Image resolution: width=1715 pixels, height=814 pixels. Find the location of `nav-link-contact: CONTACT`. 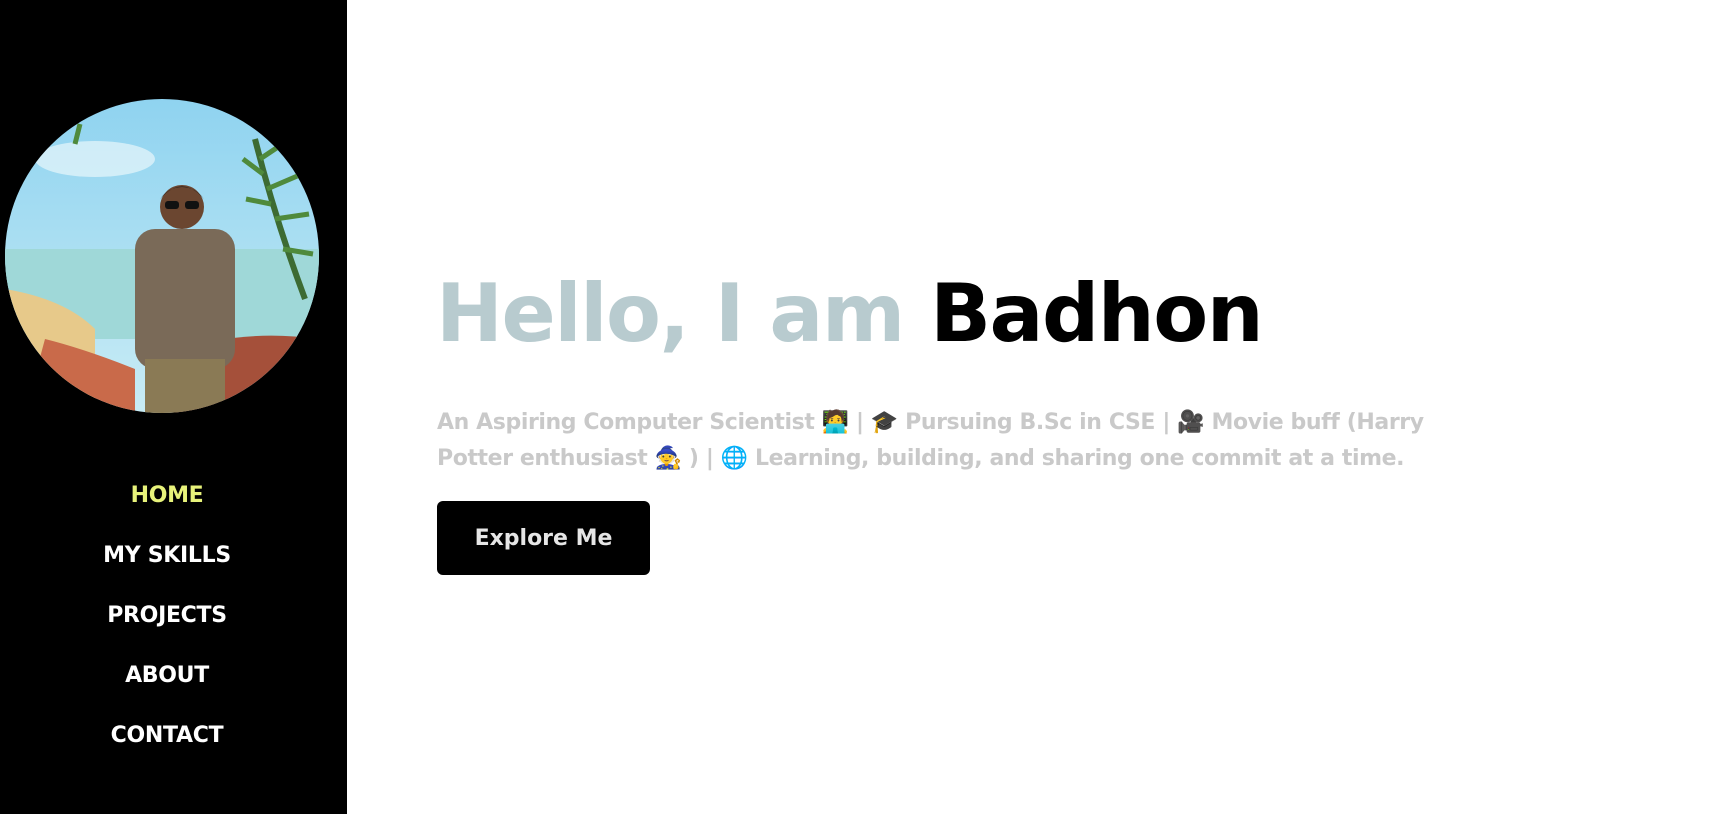

nav-link-contact: CONTACT is located at coordinates (167, 735).